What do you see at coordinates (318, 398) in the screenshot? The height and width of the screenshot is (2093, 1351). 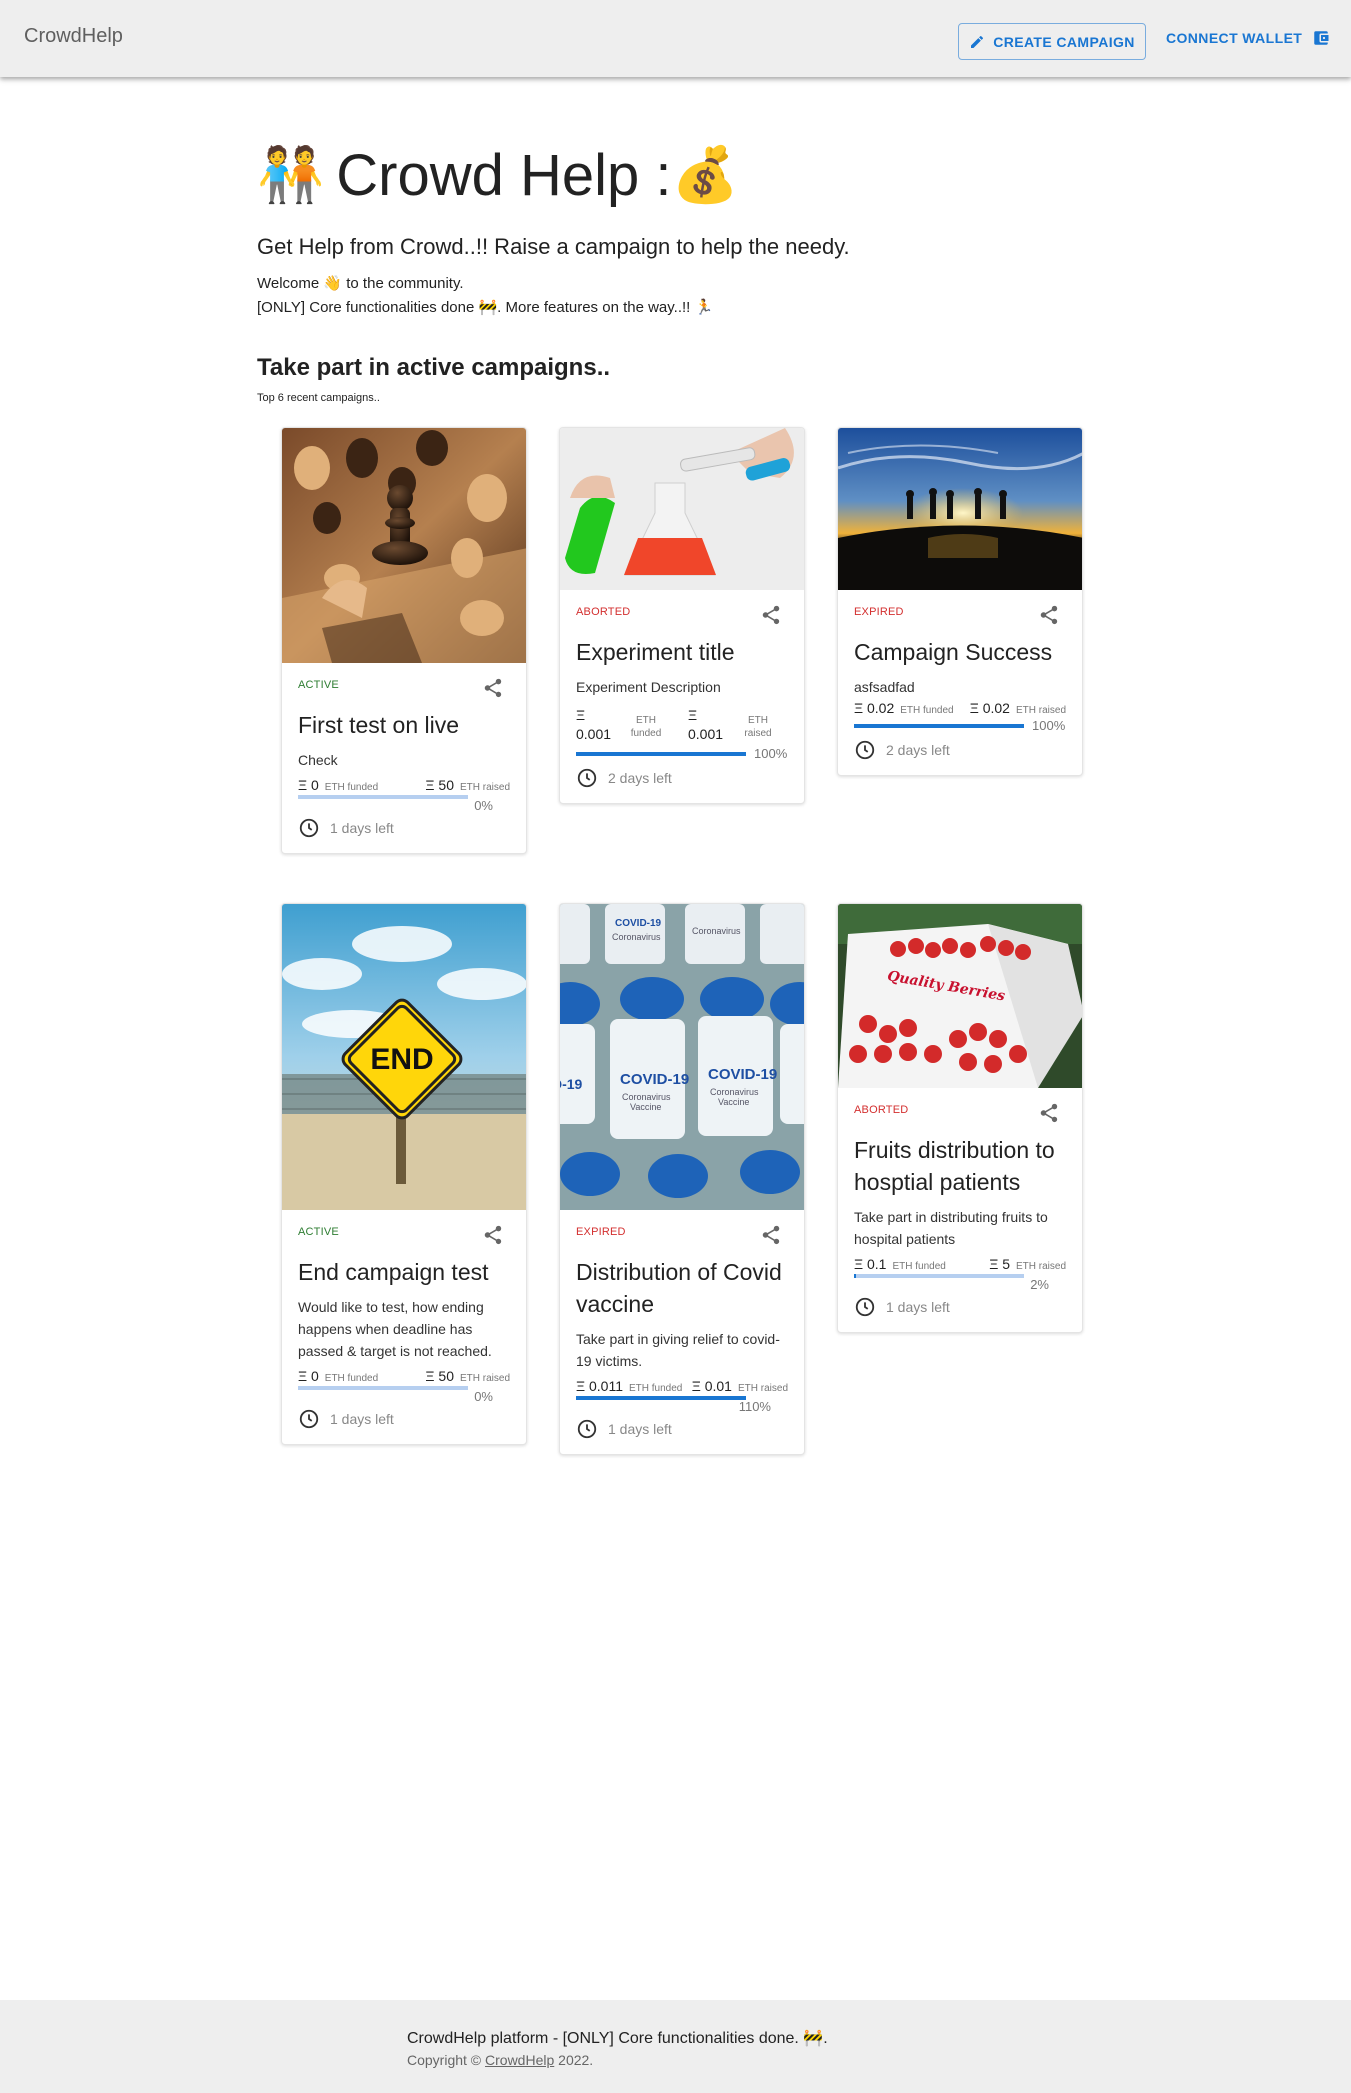 I see `section-caption: Top 6 recent campaigns..` at bounding box center [318, 398].